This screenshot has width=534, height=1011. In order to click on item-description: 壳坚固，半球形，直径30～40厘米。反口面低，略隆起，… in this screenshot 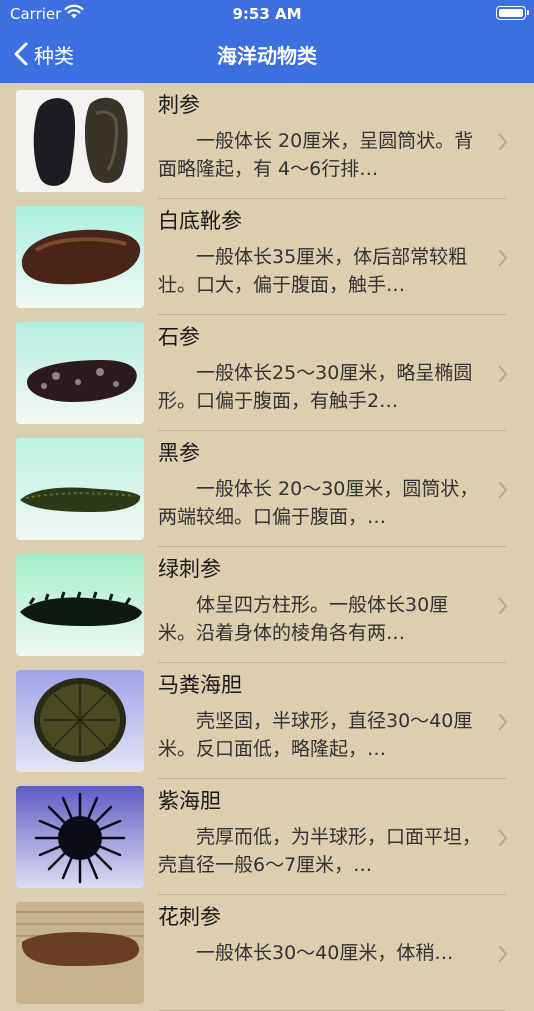, I will do `click(315, 735)`.